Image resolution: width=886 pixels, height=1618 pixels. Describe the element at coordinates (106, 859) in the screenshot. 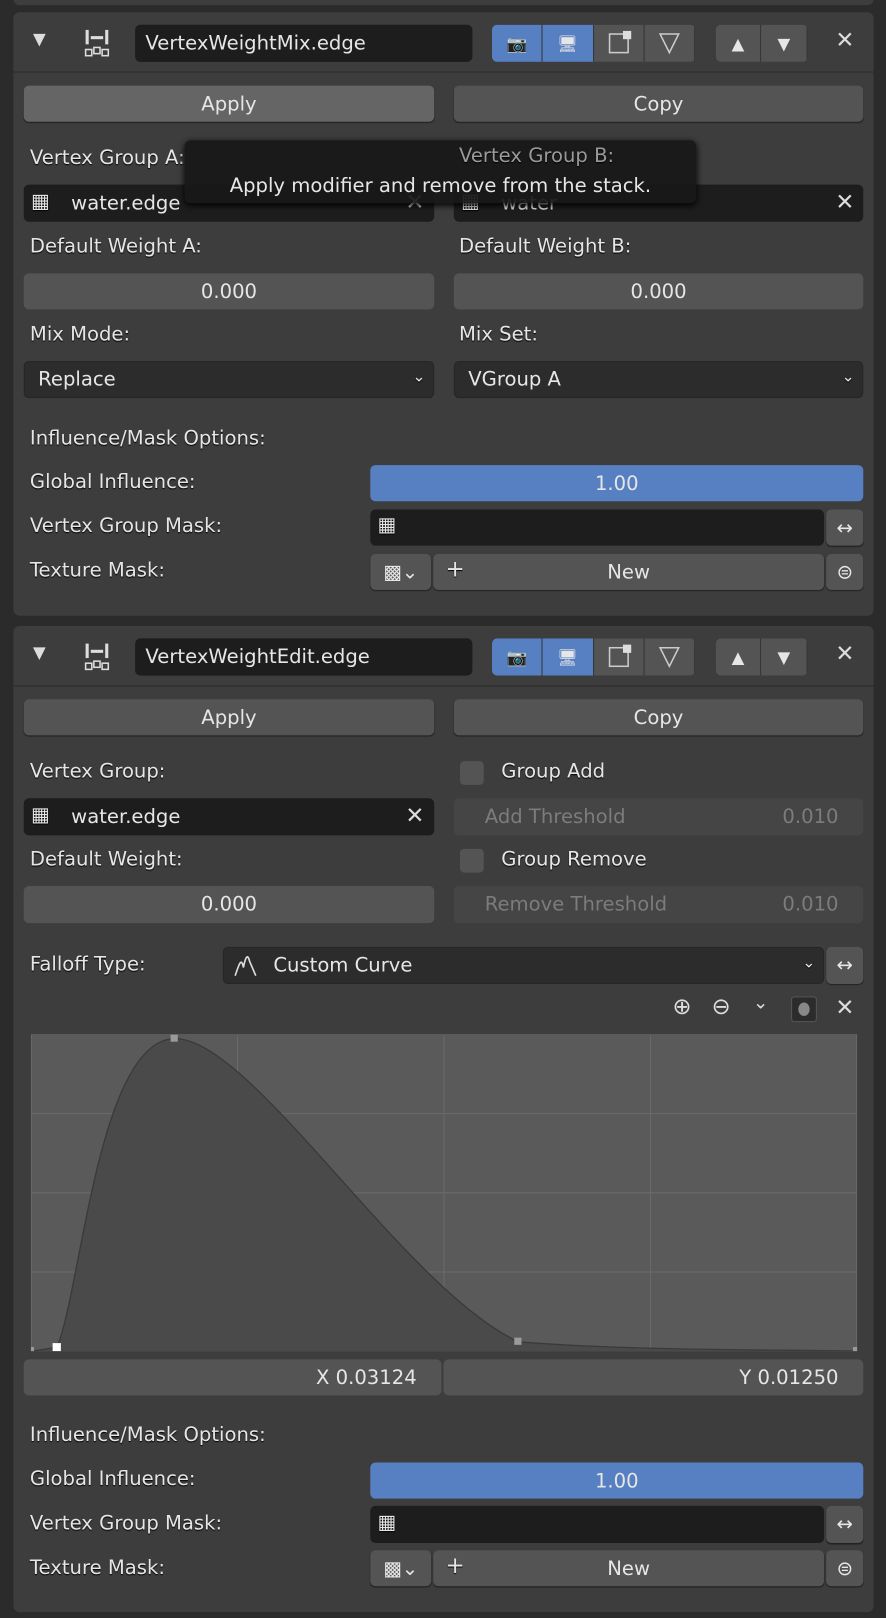

I see `default-weight-label: Default Weight:` at that location.